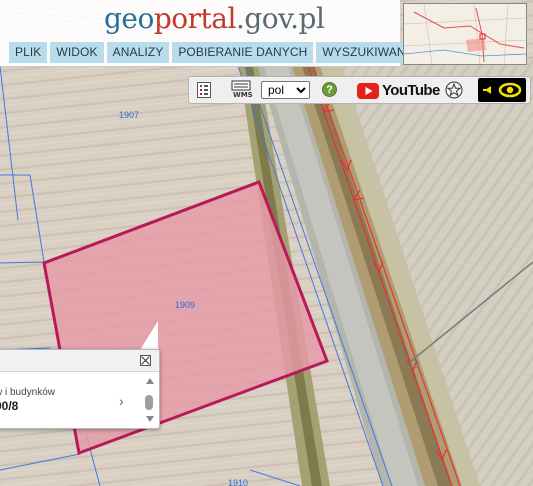 This screenshot has height=486, width=533. What do you see at coordinates (129, 115) in the screenshot?
I see `parcel-label: 1907` at bounding box center [129, 115].